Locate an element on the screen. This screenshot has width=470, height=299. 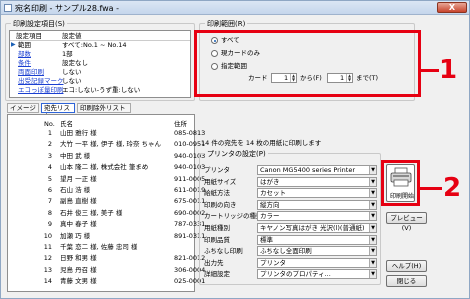
tab-exclusion-list: 印刷除外リスト is located at coordinates (104, 108).